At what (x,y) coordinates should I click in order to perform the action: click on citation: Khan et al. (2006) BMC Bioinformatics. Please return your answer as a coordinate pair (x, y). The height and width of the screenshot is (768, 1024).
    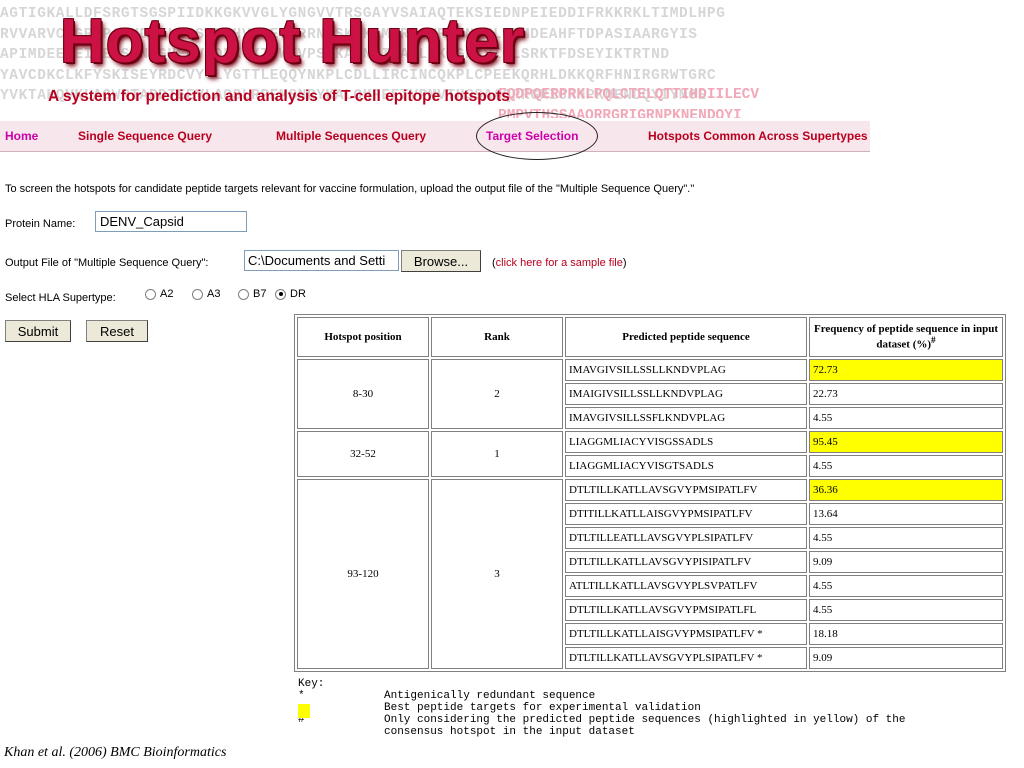
    Looking at the image, I should click on (115, 752).